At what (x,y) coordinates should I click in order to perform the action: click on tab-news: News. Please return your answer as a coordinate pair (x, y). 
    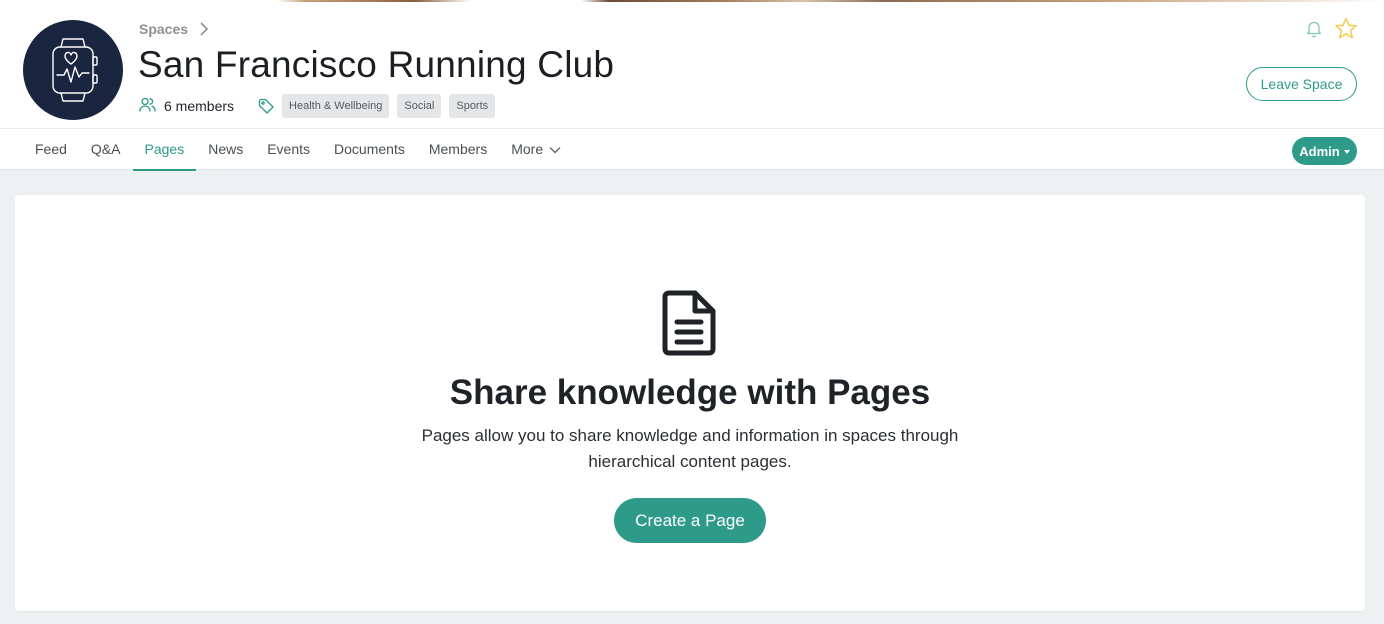
    Looking at the image, I should click on (225, 149).